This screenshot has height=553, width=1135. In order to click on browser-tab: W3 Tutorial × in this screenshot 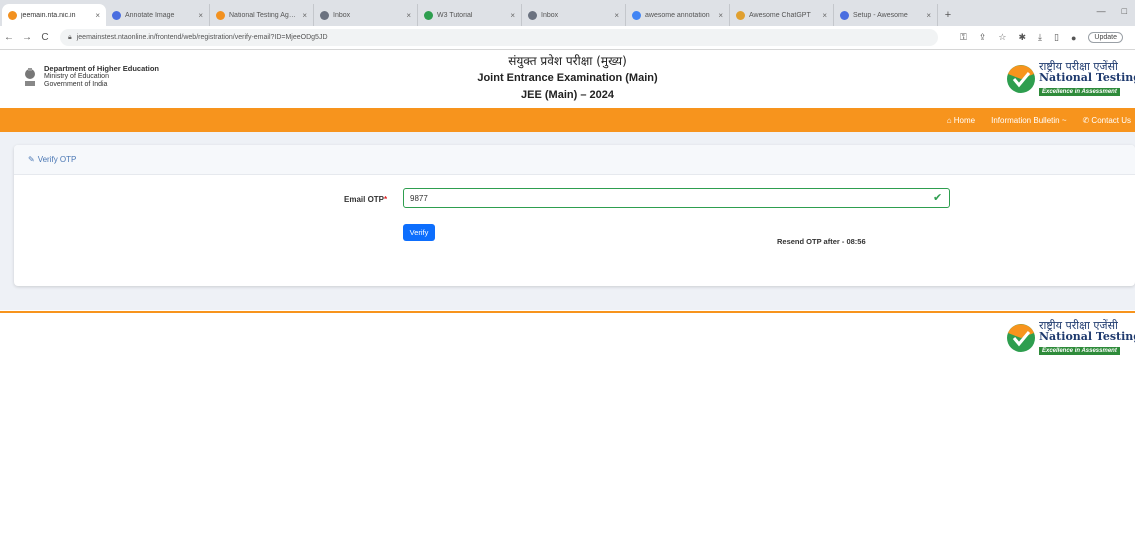, I will do `click(470, 15)`.